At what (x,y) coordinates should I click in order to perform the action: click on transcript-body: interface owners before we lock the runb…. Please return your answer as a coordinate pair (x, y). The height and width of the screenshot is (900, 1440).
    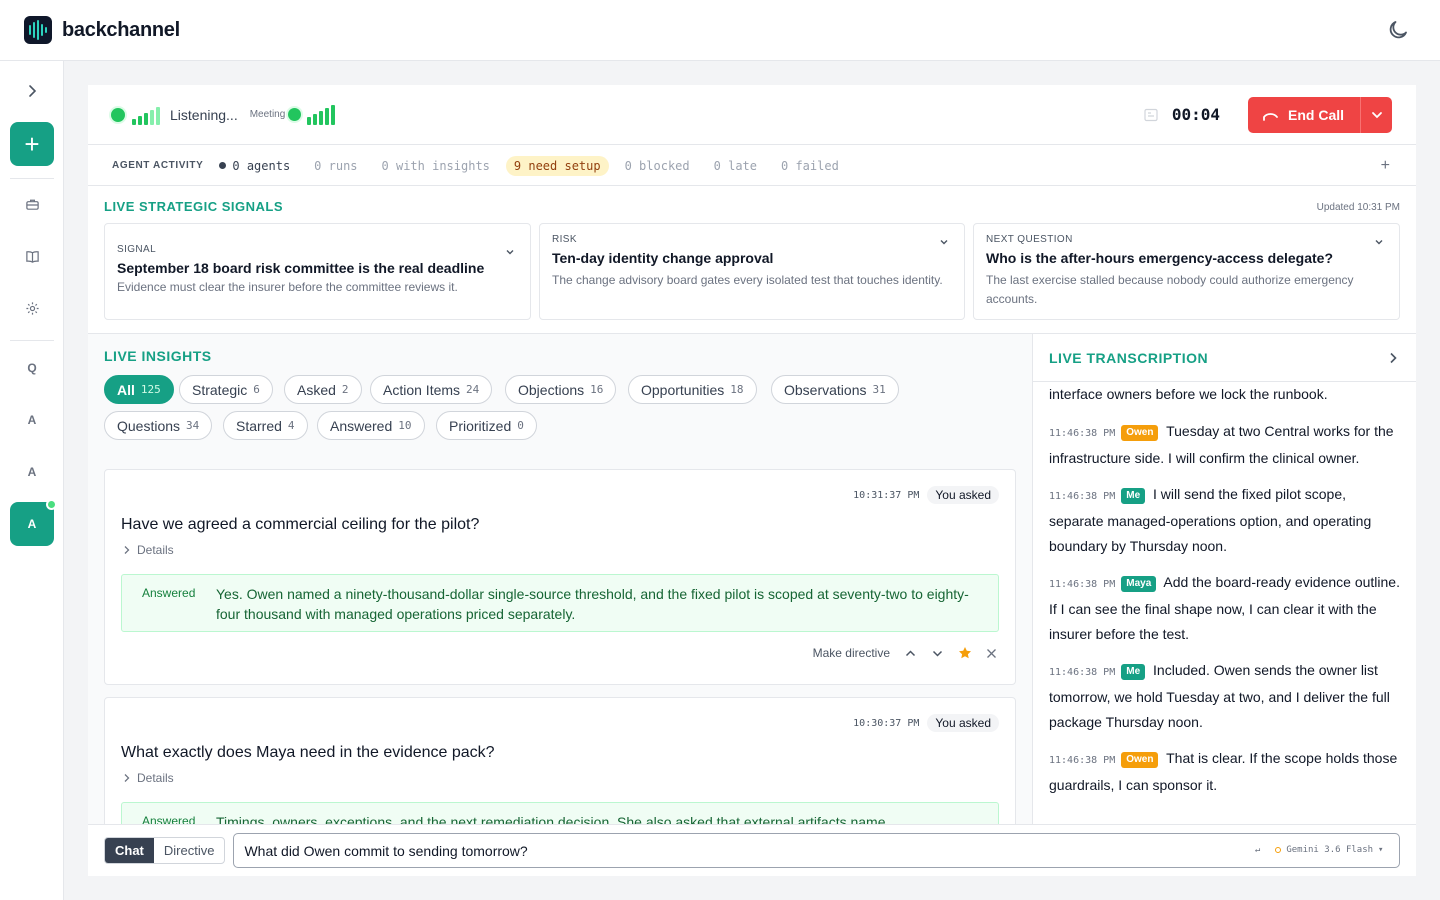
    Looking at the image, I should click on (1224, 590).